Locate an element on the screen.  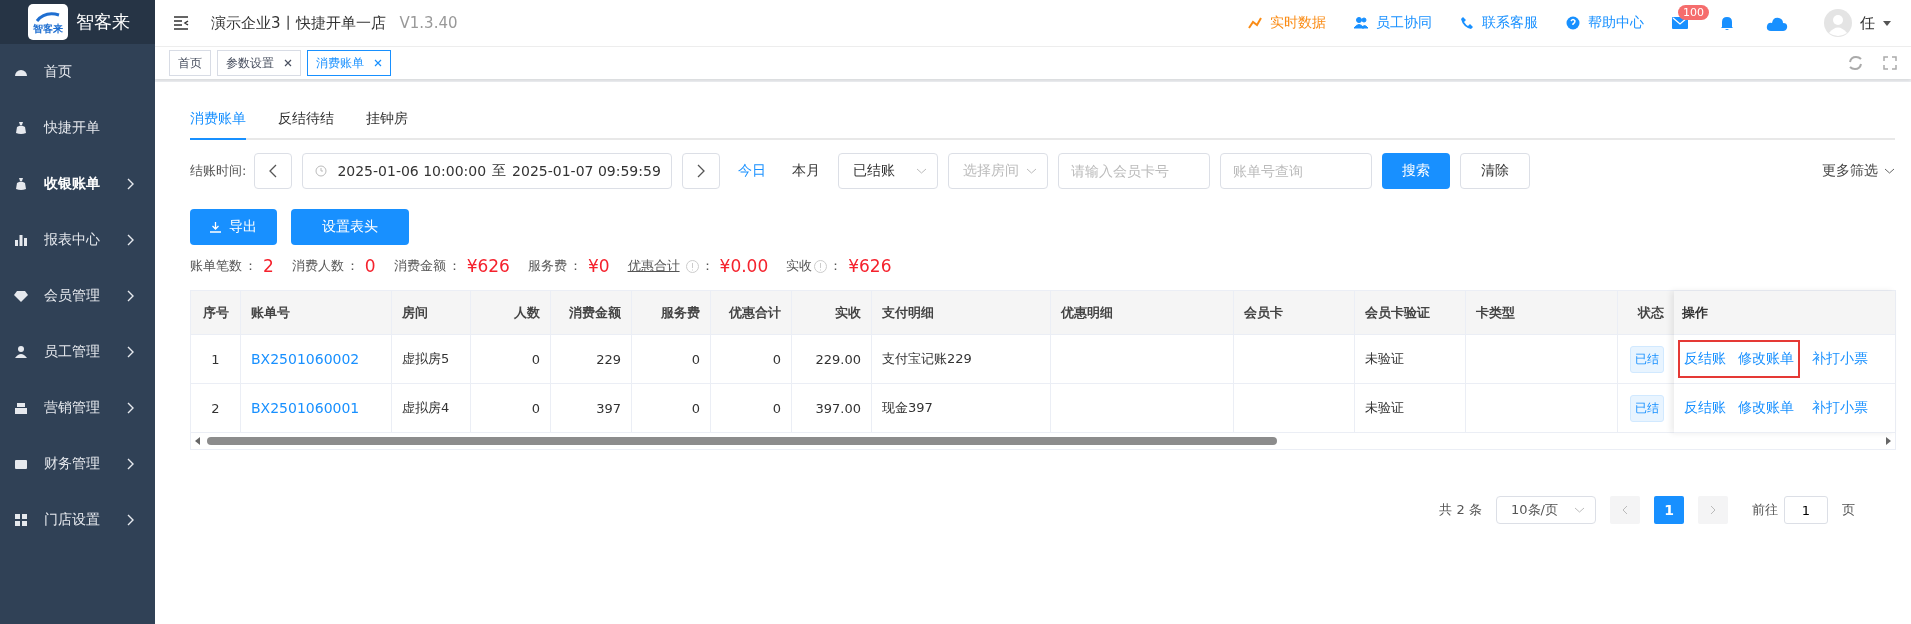
caret-down-icon is located at coordinates (1887, 23).